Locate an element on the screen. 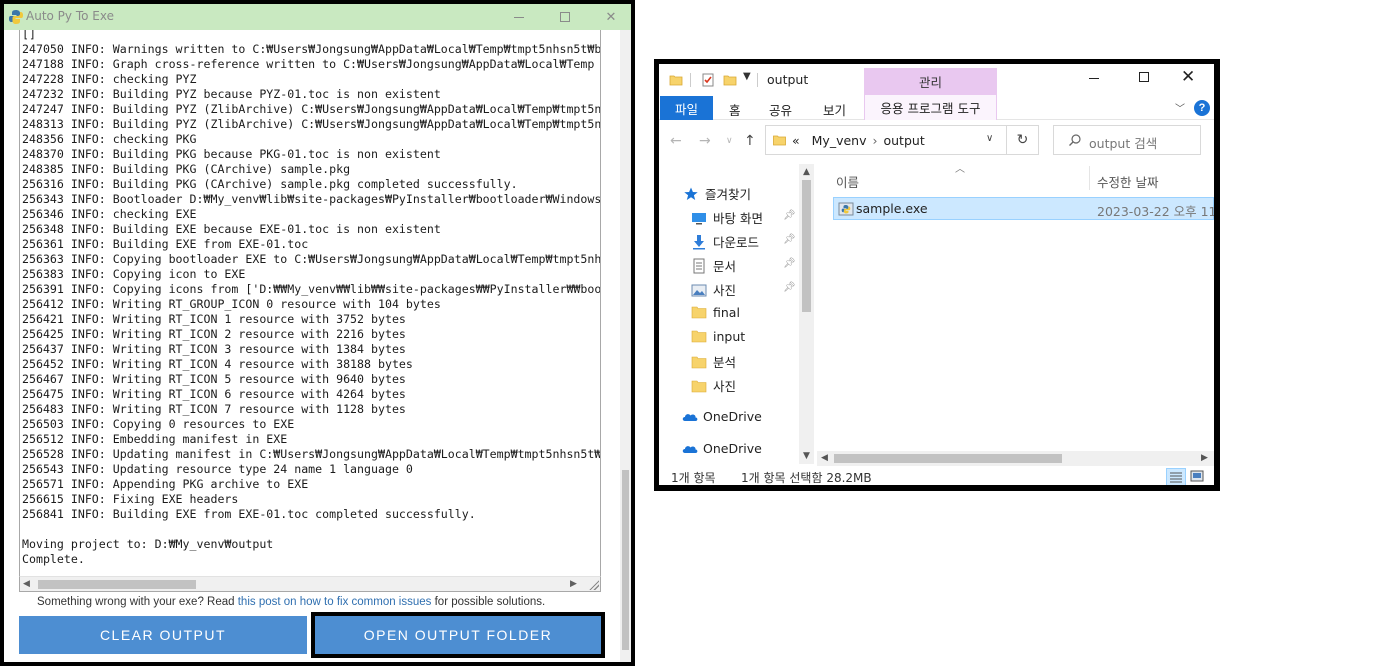 The height and width of the screenshot is (666, 1400). tab-application-tools: 응용 프로그램 도구 is located at coordinates (930, 107).